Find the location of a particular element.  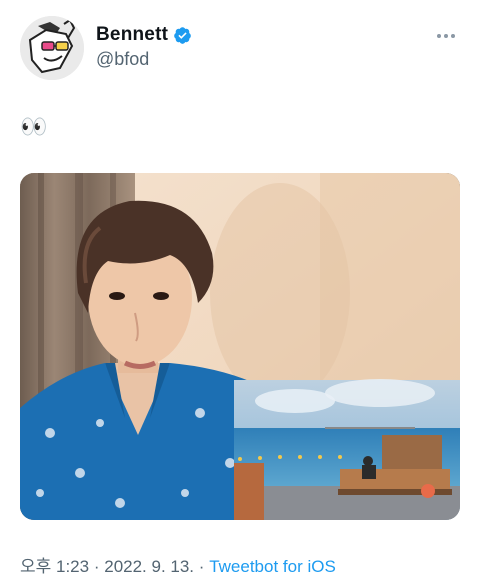

avatar is located at coordinates (52, 48).